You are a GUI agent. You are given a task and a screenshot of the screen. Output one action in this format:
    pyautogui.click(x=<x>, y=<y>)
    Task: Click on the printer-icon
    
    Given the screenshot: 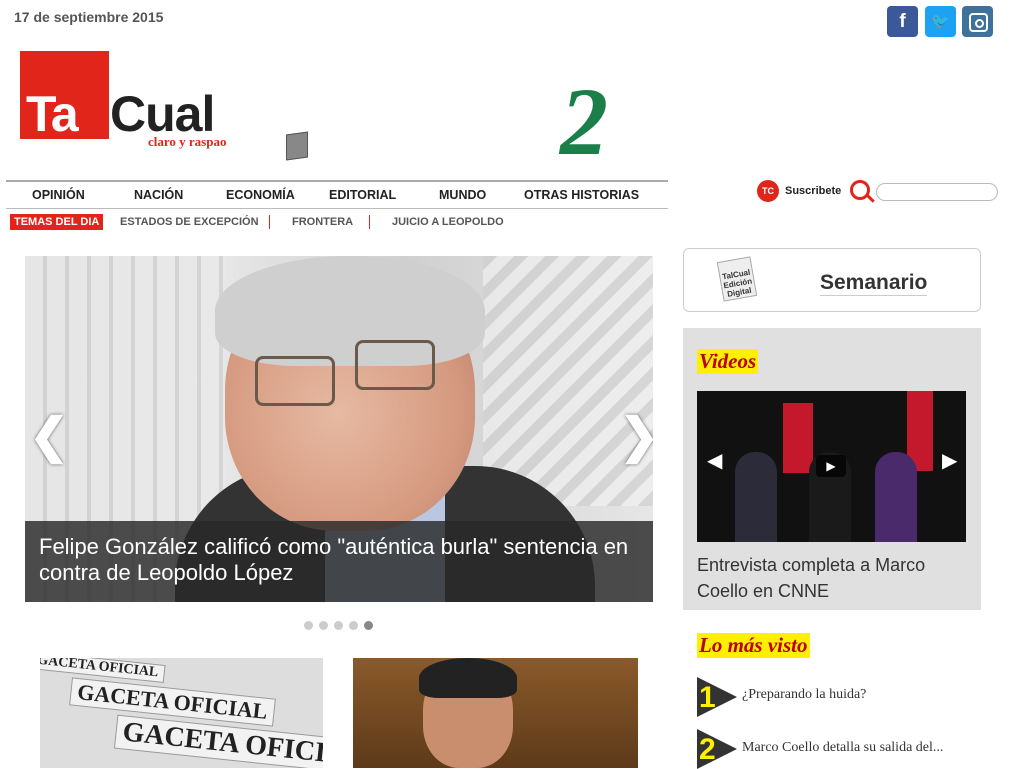 What is the action you would take?
    pyautogui.click(x=297, y=146)
    